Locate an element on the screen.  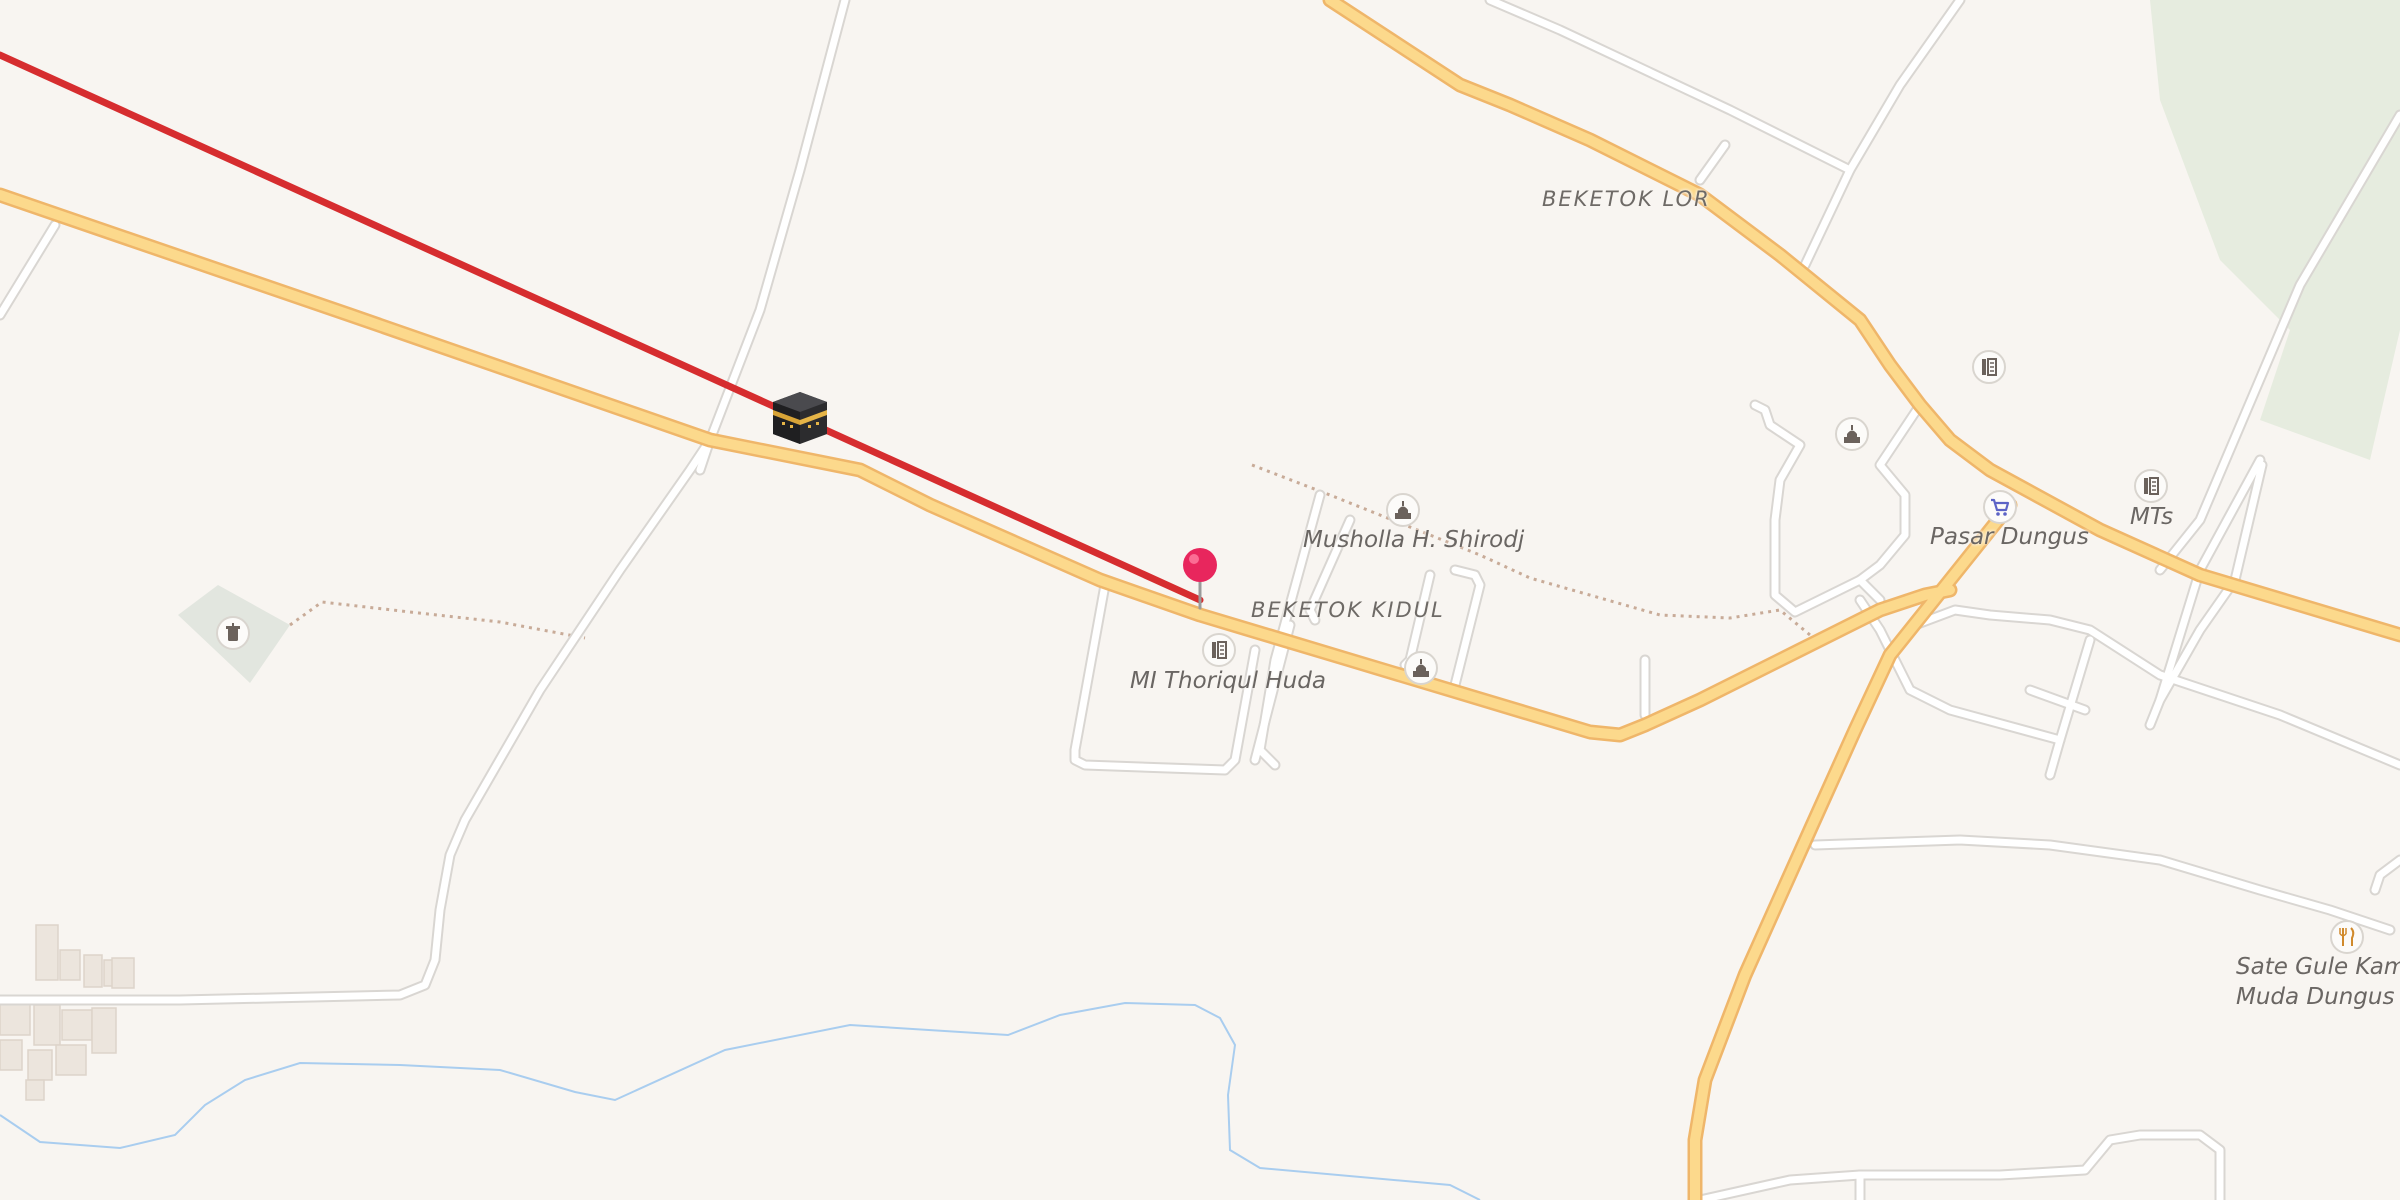
shopping-cart-icon is located at coordinates (2000, 507).